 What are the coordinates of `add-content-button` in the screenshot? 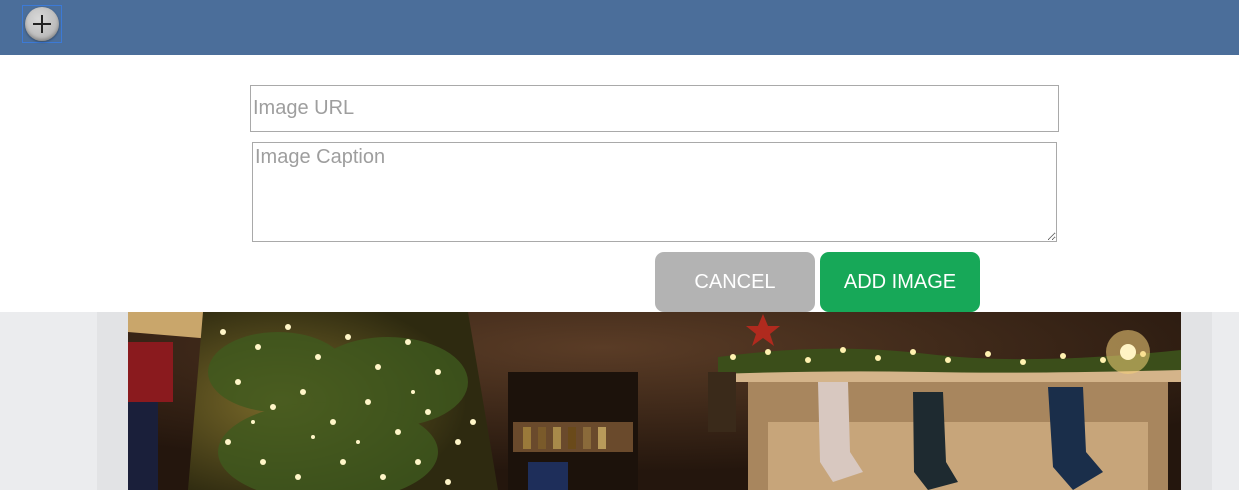 It's located at (42, 24).